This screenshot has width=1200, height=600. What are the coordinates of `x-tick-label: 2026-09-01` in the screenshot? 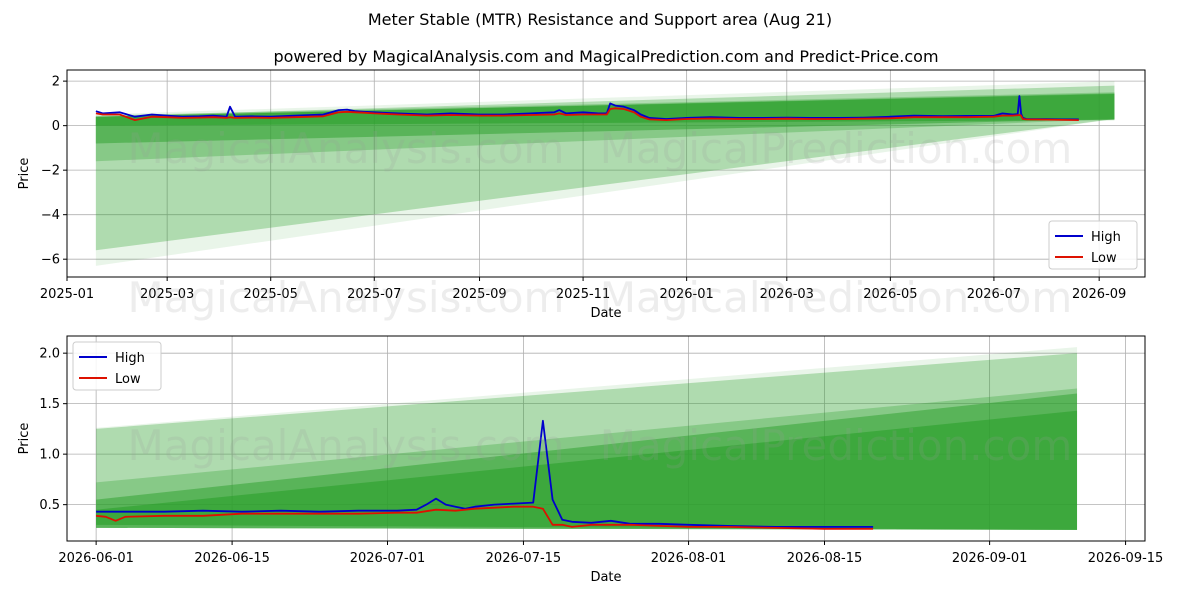 It's located at (990, 558).